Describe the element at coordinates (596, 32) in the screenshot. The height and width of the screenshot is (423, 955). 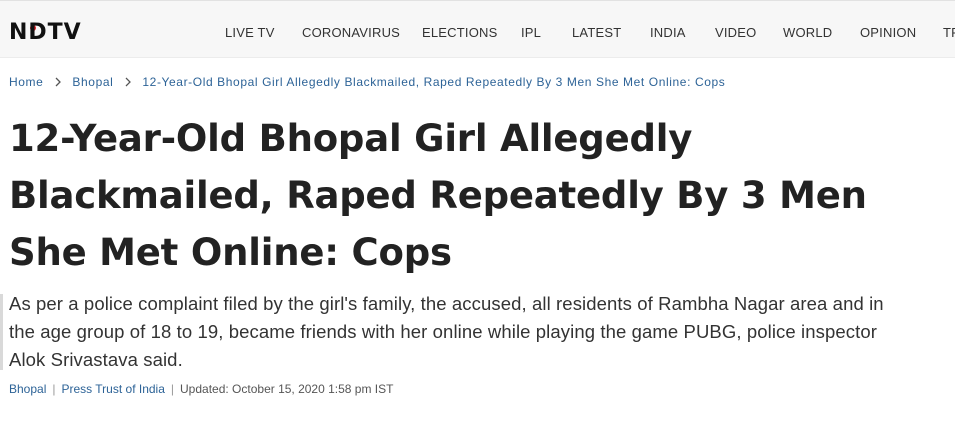
I see `nav-item-latest: LATEST` at that location.